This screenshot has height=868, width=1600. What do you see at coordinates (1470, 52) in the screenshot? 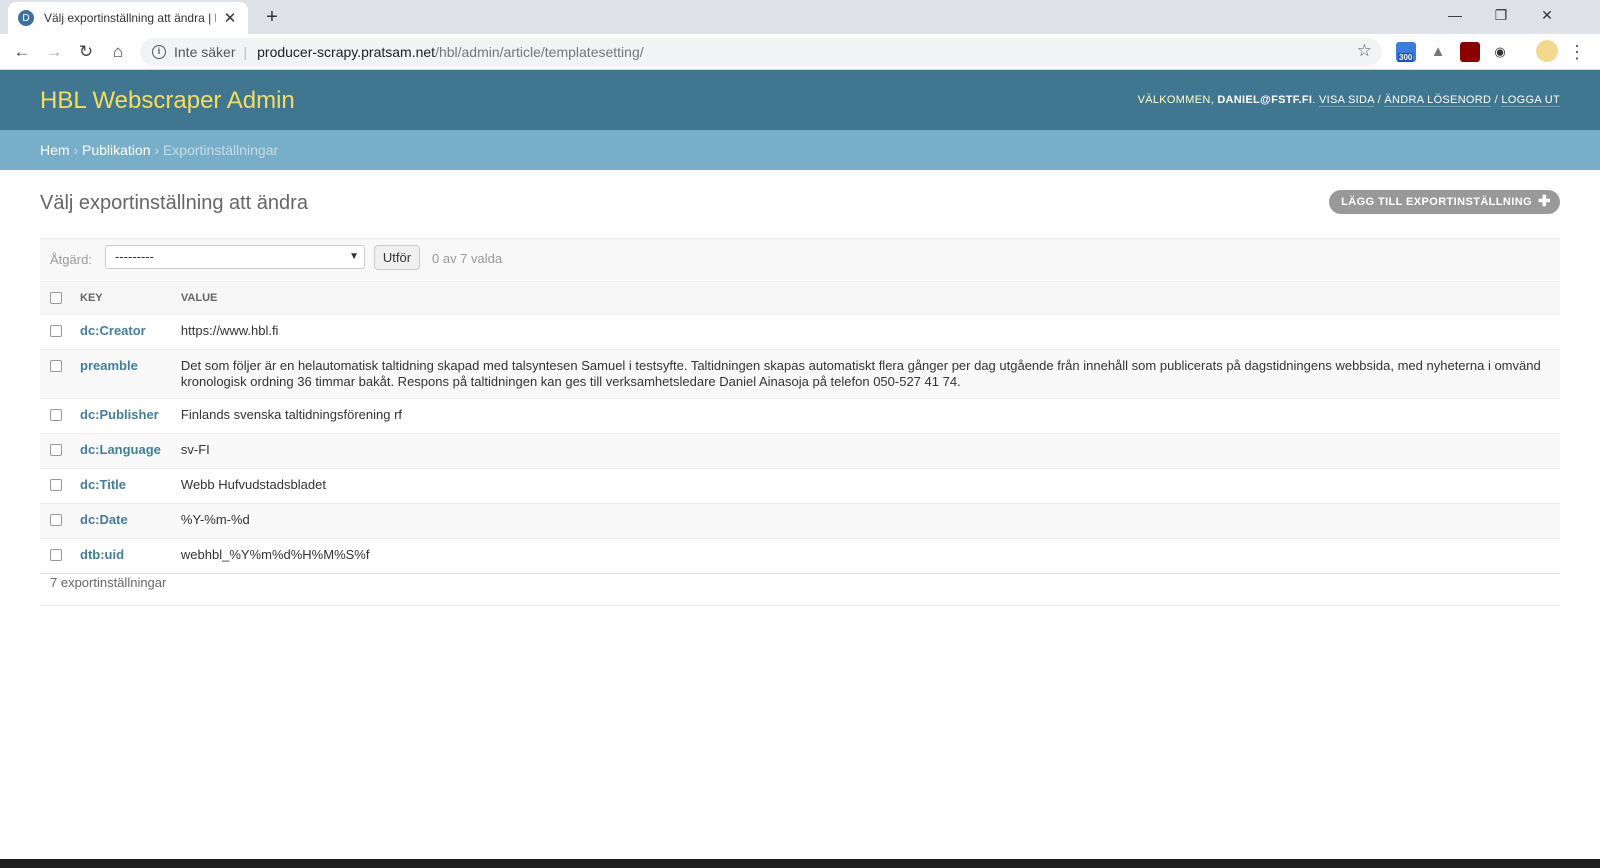
I see `pdf-extension-icon` at bounding box center [1470, 52].